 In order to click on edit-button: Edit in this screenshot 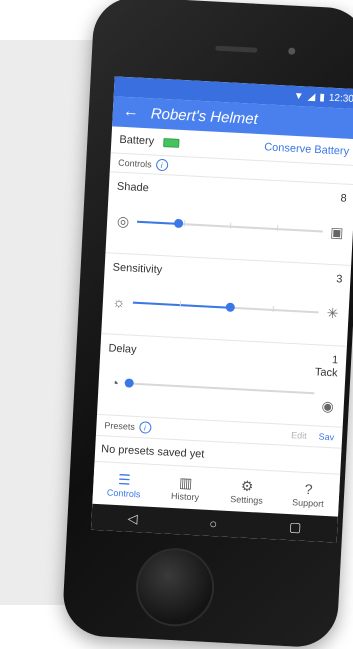, I will do `click(299, 435)`.